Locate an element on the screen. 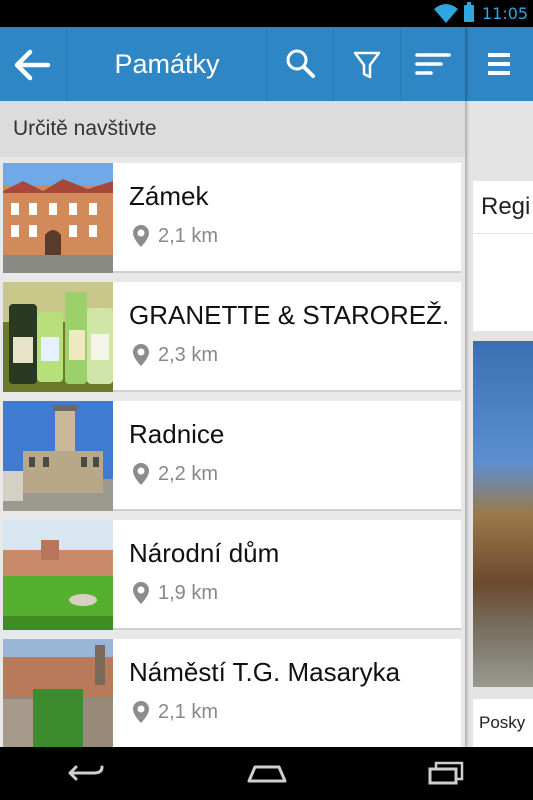  filter-icon is located at coordinates (367, 65).